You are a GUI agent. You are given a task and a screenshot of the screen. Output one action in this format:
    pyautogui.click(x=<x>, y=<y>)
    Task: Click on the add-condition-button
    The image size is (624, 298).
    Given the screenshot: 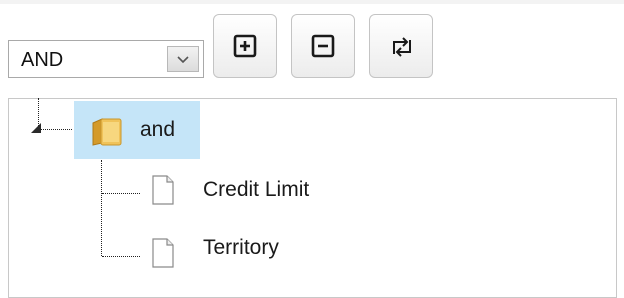 What is the action you would take?
    pyautogui.click(x=245, y=46)
    